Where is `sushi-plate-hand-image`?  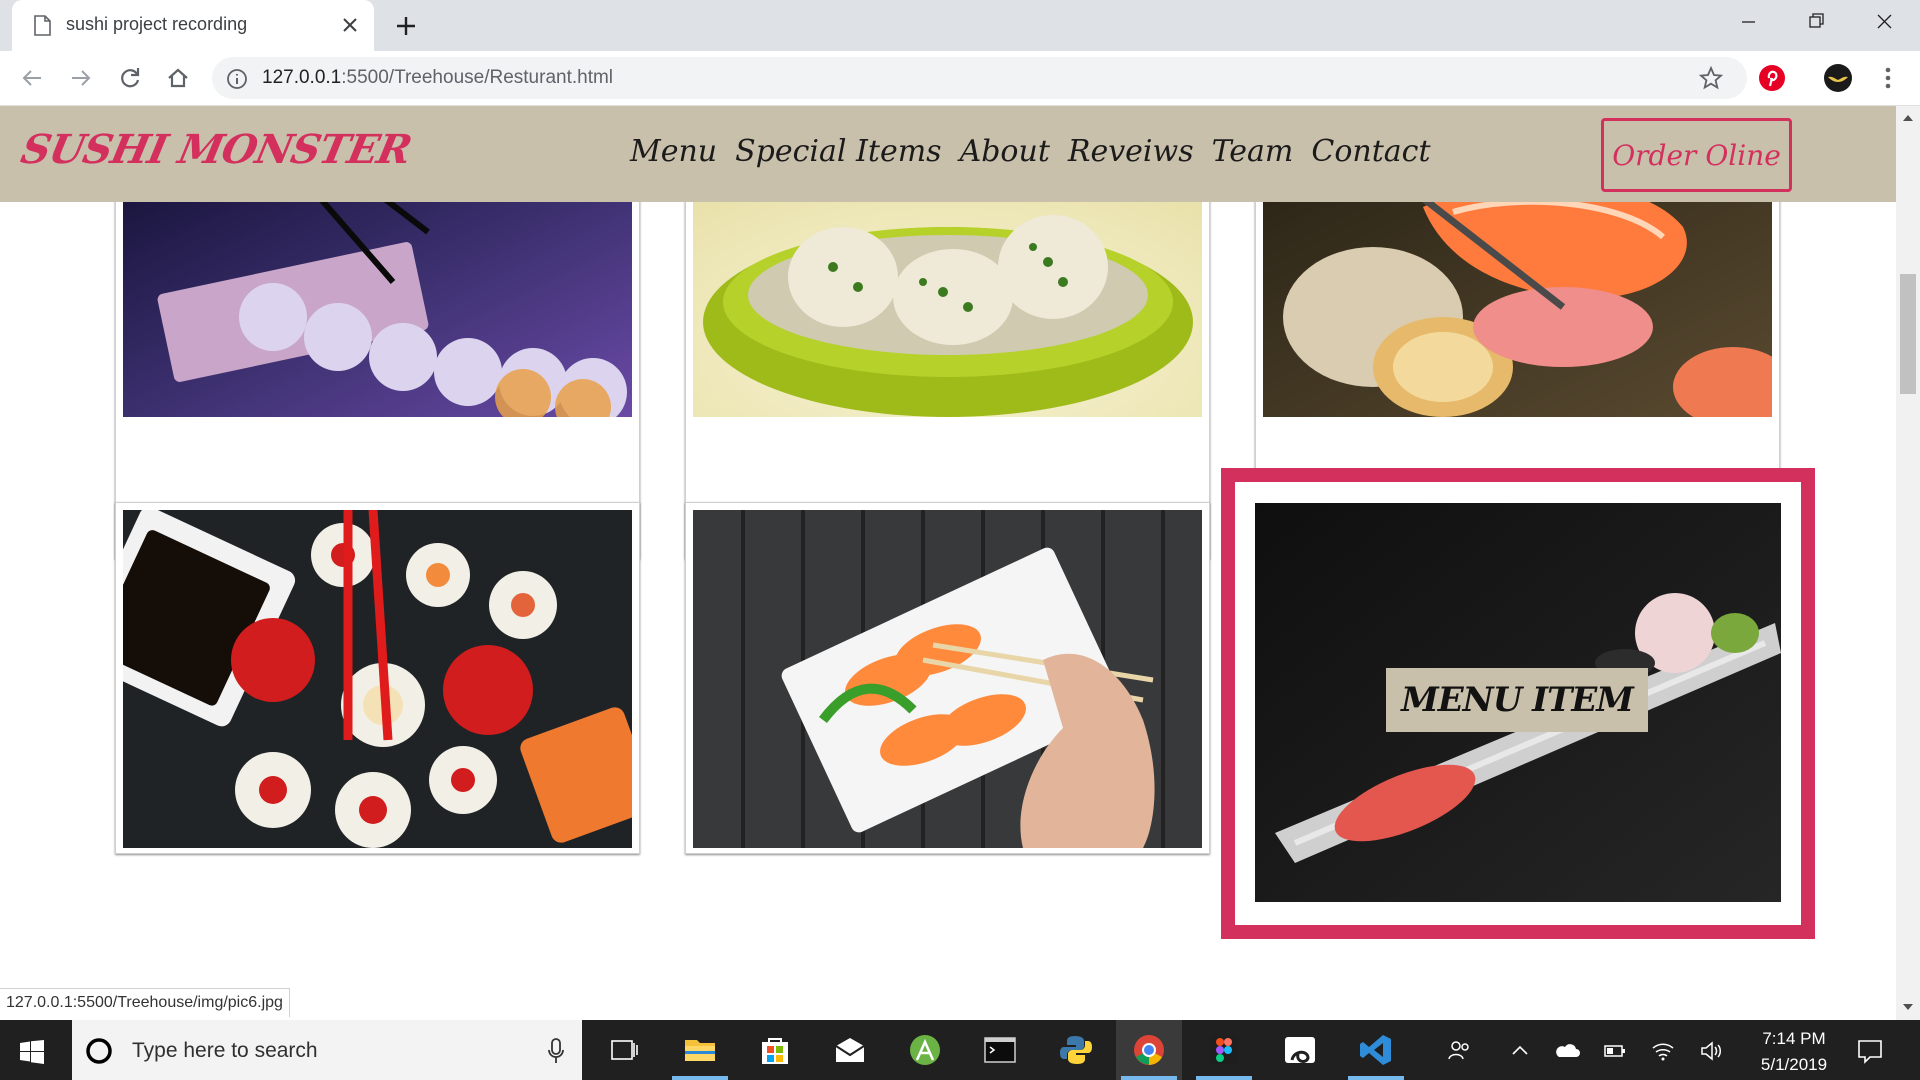
sushi-plate-hand-image is located at coordinates (947, 679).